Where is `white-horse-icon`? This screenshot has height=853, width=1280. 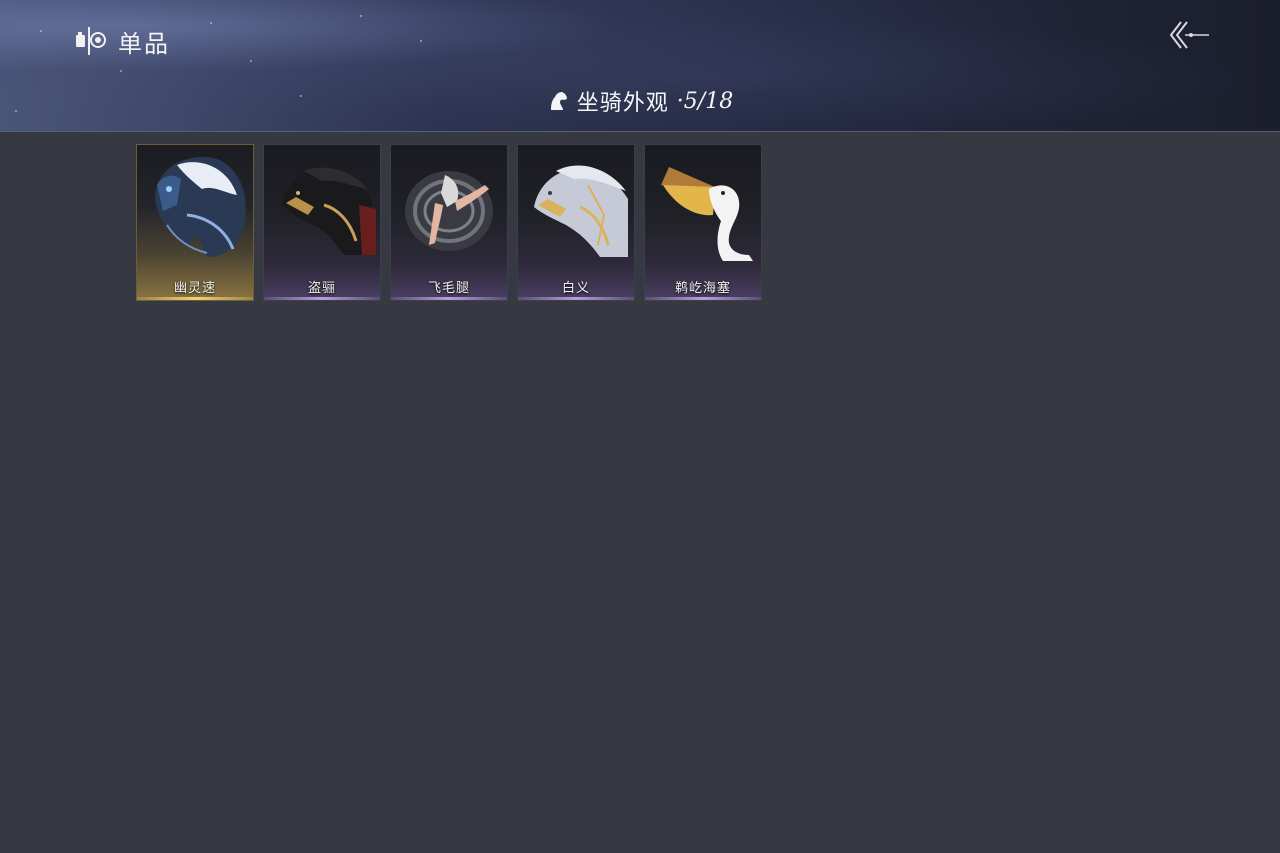 white-horse-icon is located at coordinates (581, 211).